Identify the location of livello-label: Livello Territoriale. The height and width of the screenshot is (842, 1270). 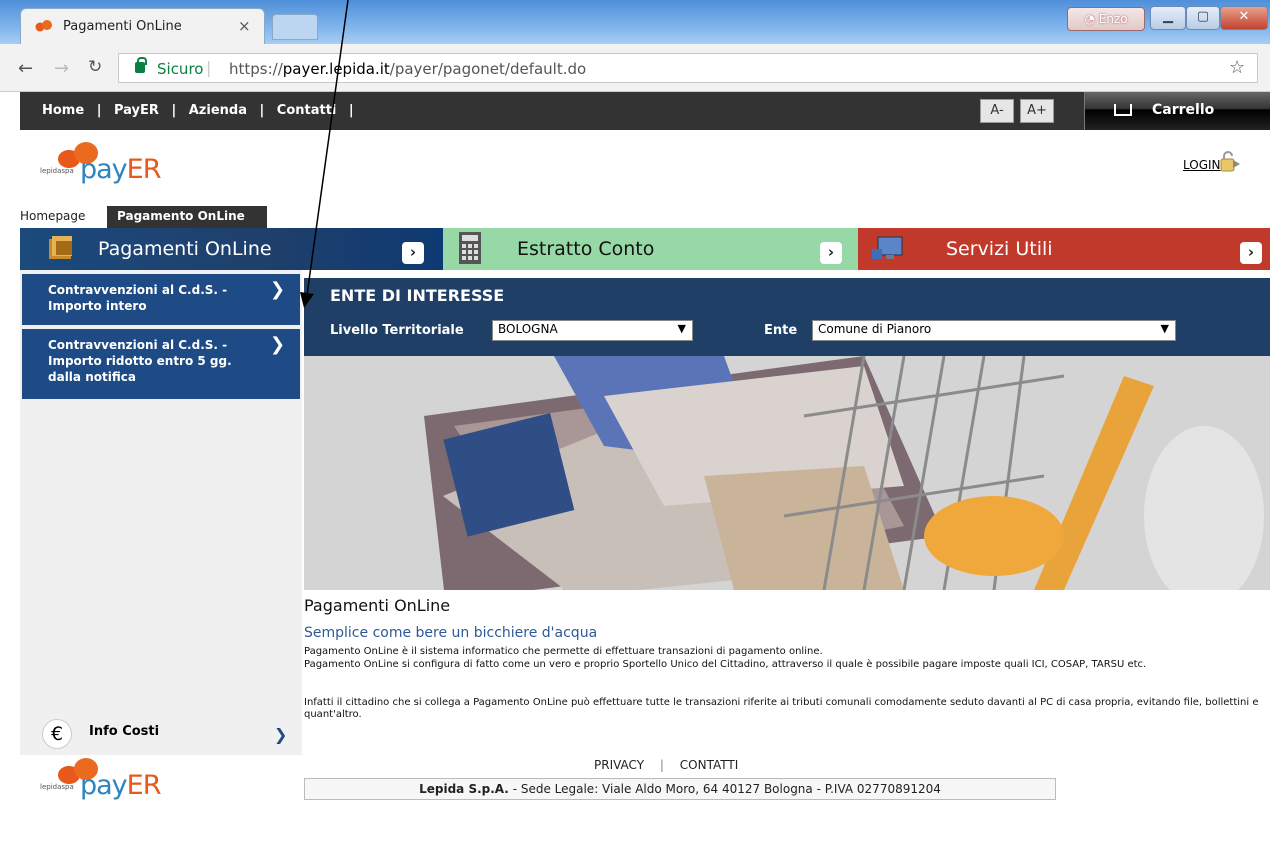
(397, 330).